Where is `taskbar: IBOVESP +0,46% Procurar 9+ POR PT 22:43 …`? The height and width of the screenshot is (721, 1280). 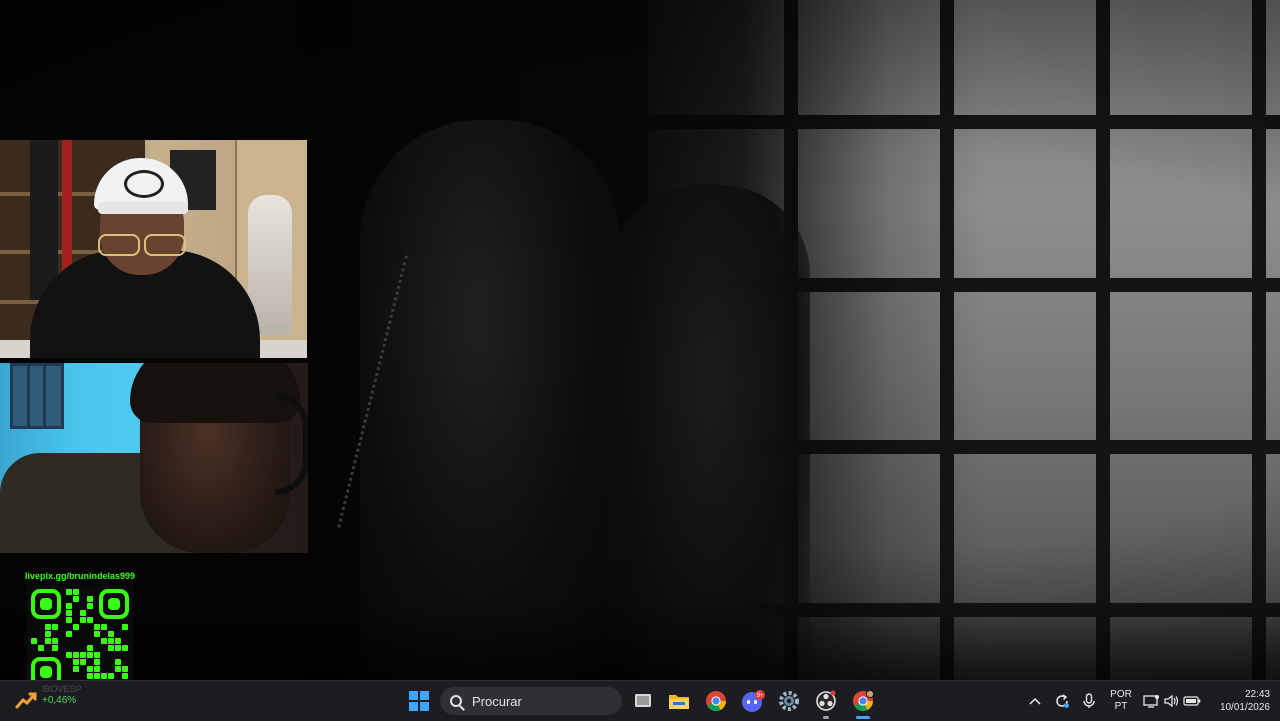 taskbar: IBOVESP +0,46% Procurar 9+ POR PT 22:43 … is located at coordinates (640, 700).